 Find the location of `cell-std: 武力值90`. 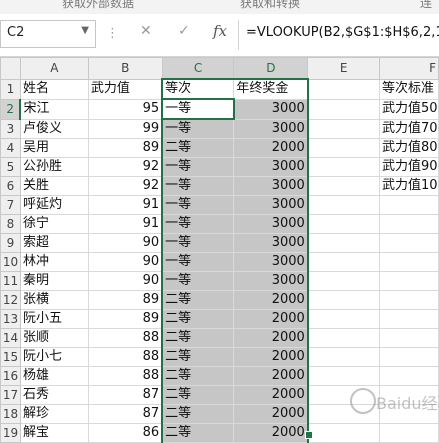

cell-std: 武力值90 is located at coordinates (408, 167).